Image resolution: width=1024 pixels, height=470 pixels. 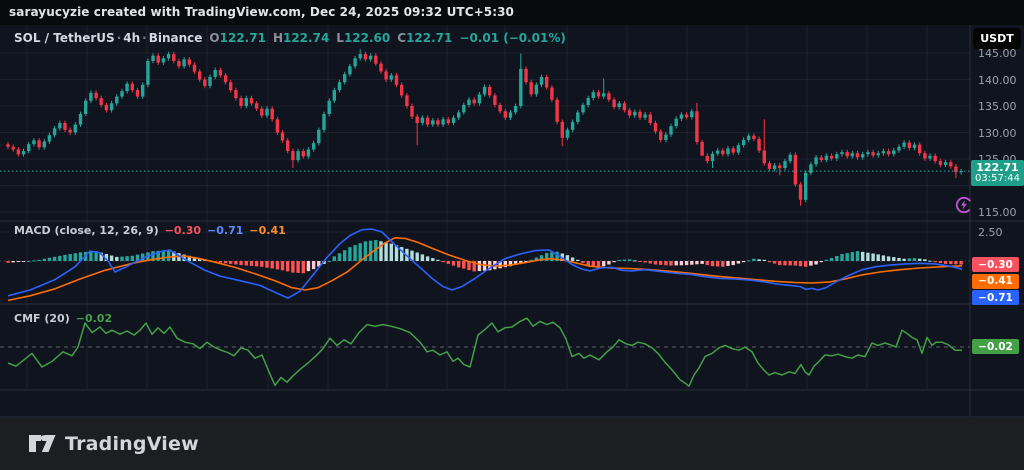 What do you see at coordinates (402, 38) in the screenshot?
I see `close-letter: C` at bounding box center [402, 38].